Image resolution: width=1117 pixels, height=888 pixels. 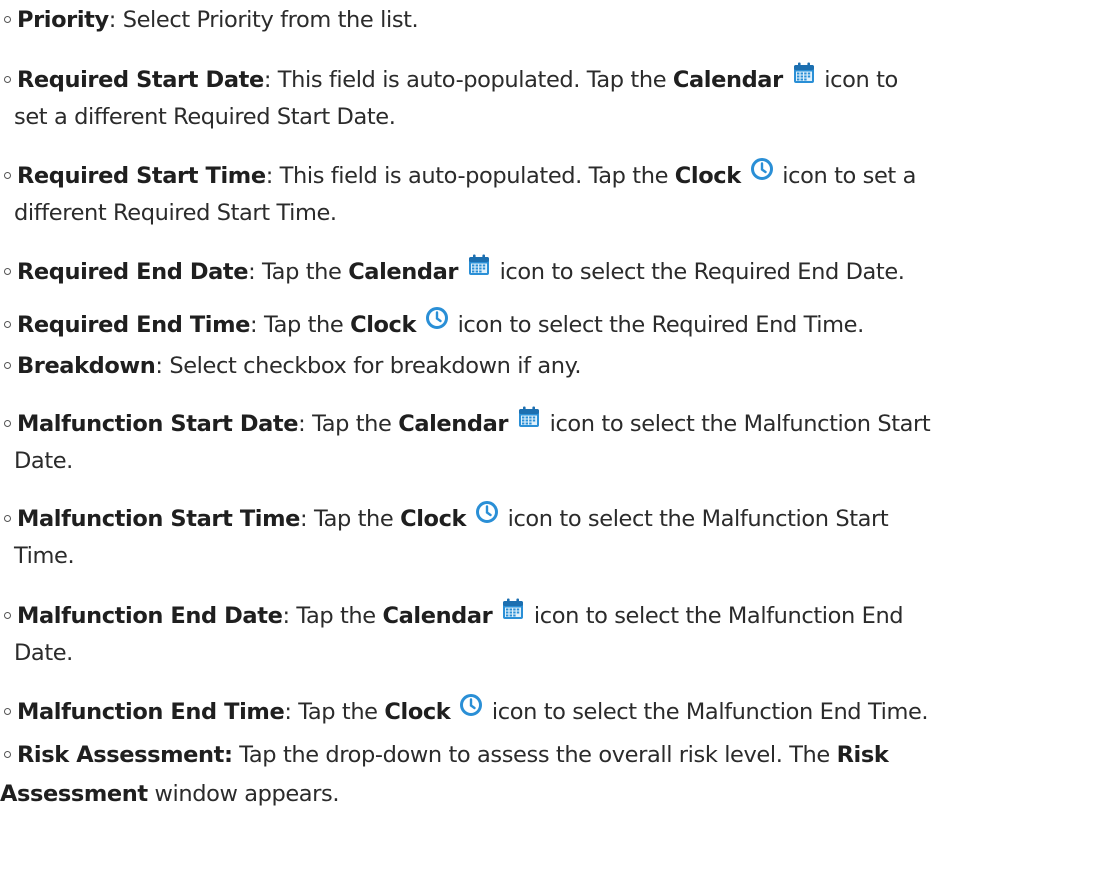 I want to click on field-description-wrap: Time., so click(x=44, y=556).